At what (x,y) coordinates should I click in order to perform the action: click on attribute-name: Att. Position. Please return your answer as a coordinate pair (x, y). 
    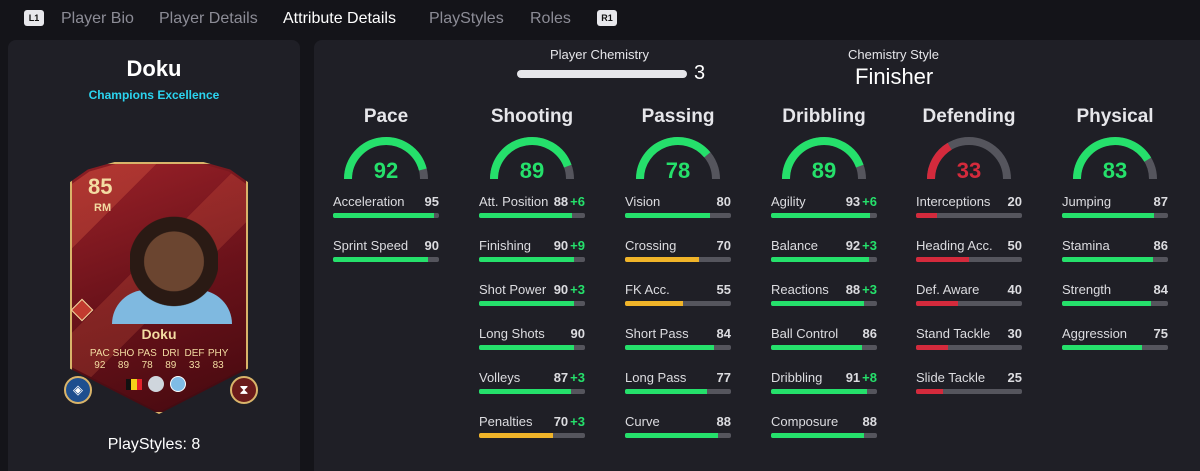
    Looking at the image, I should click on (514, 201).